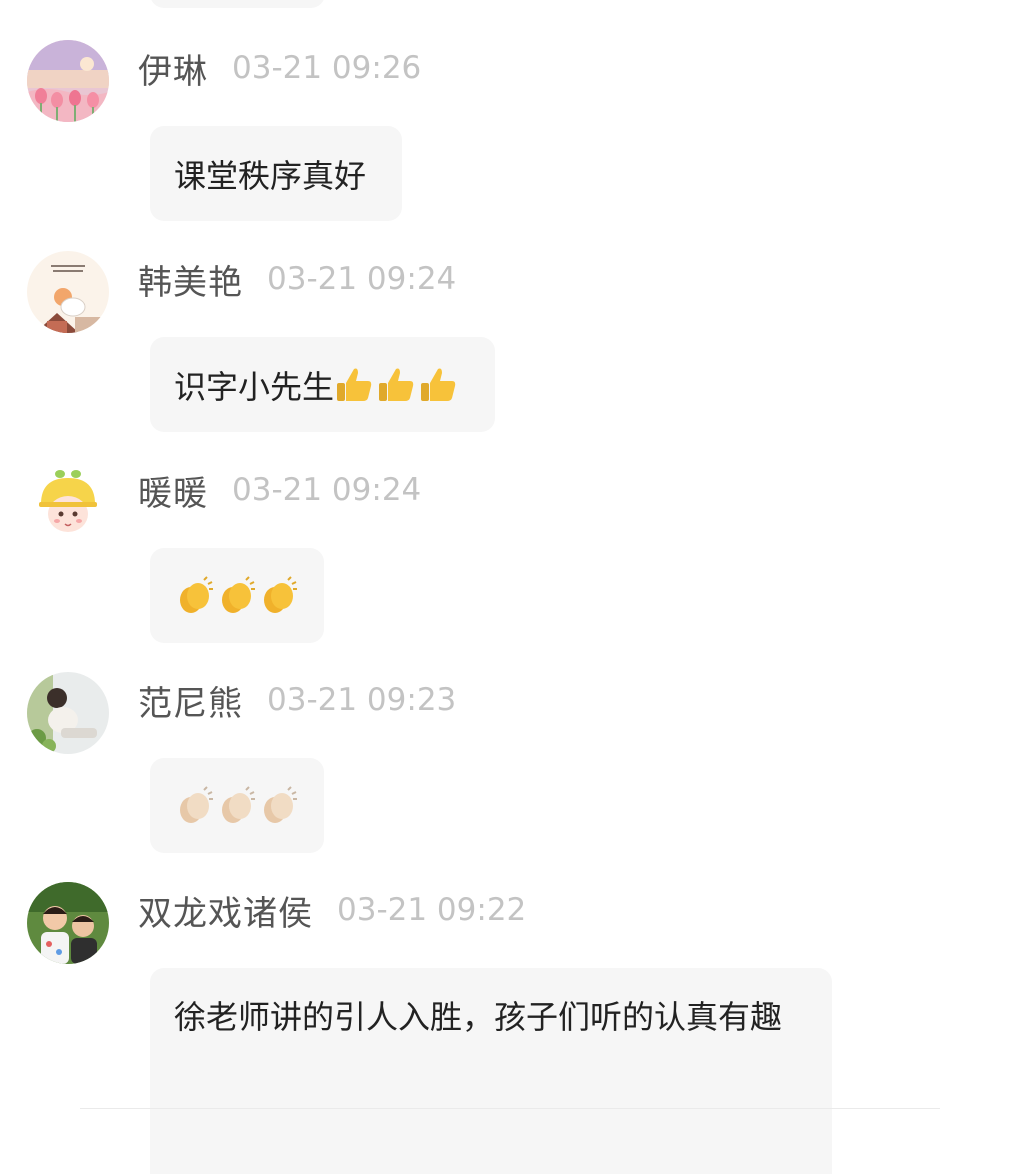 The image size is (1024, 1174). Describe the element at coordinates (173, 68) in the screenshot. I see `username: 伊琳` at that location.